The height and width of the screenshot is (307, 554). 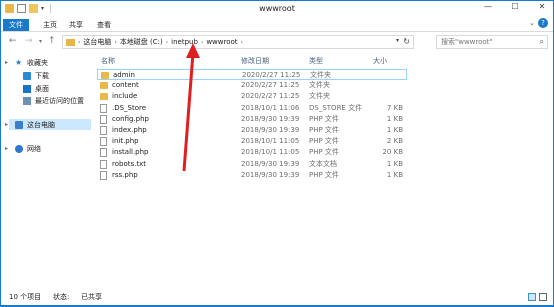 I want to click on file-name: rss.php, so click(x=125, y=174).